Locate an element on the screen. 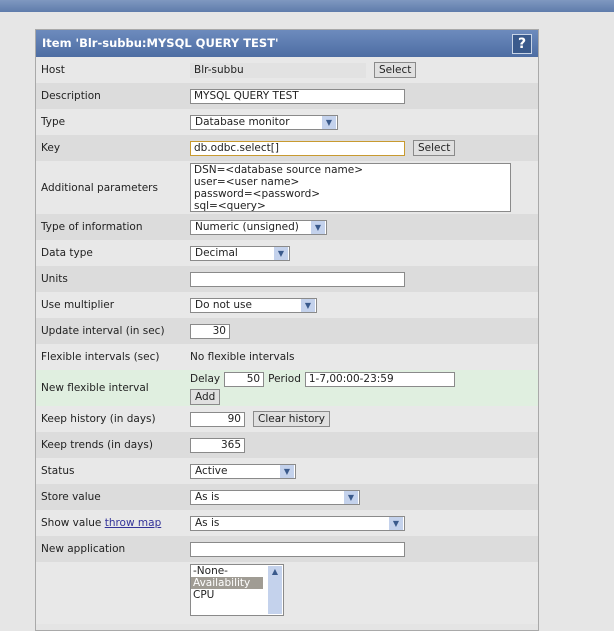  new-flex-label: New flexible interval is located at coordinates (95, 388).